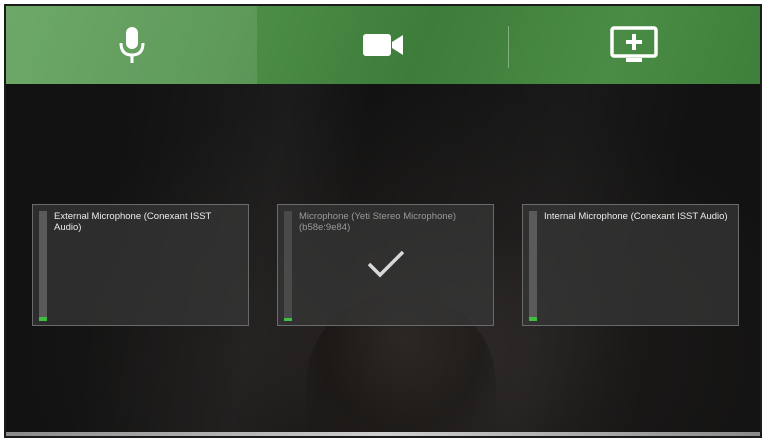 The width and height of the screenshot is (768, 445). I want to click on screen-share-icon, so click(634, 45).